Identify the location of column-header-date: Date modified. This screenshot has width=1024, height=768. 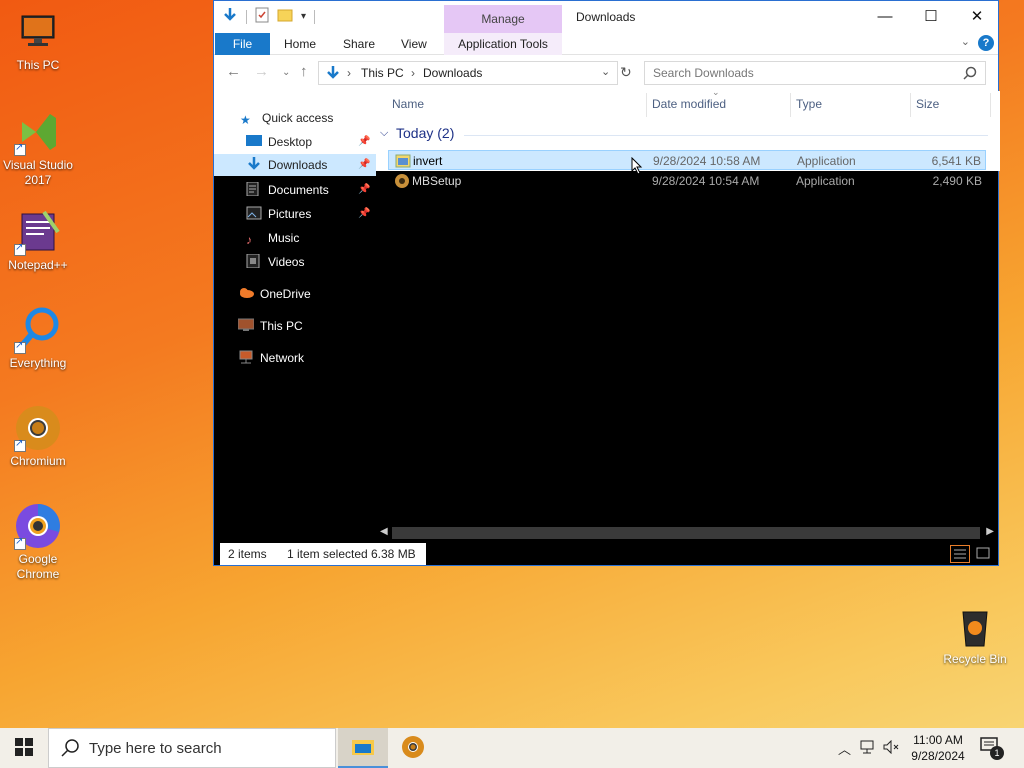
(689, 104).